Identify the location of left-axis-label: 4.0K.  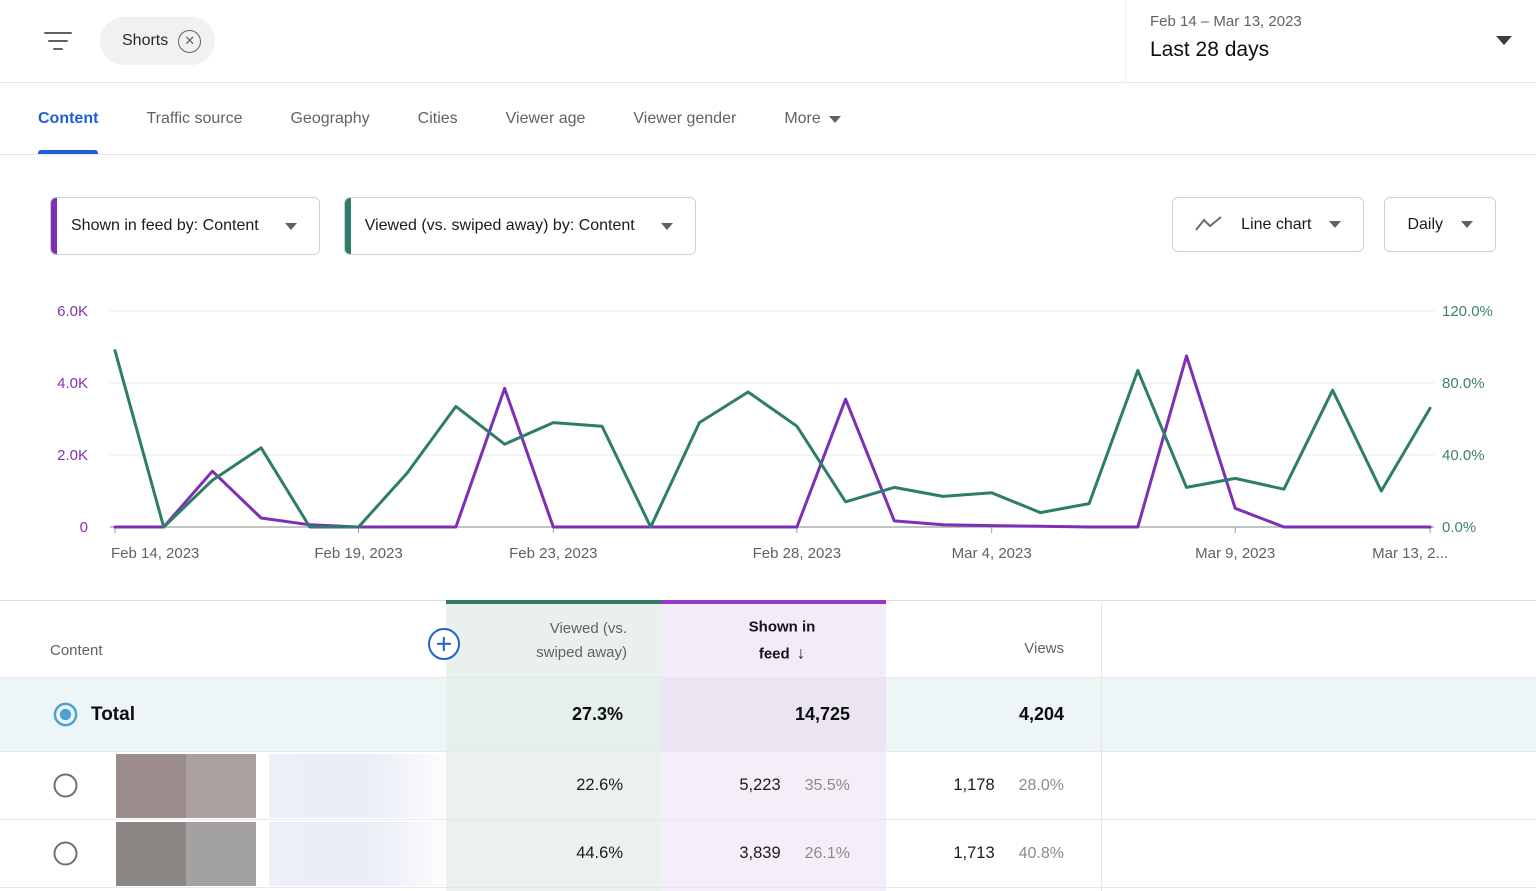
(72, 383).